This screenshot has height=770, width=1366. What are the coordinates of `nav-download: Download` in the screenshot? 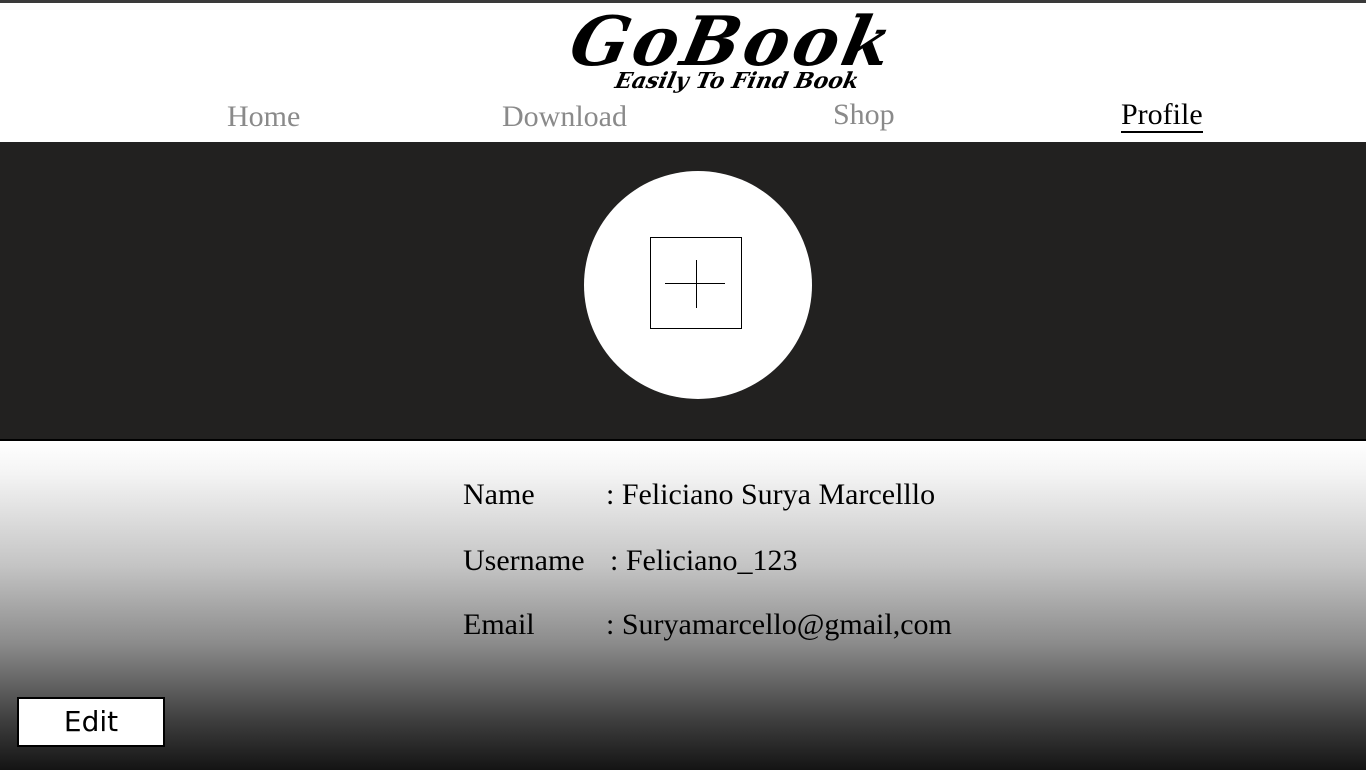 It's located at (564, 117).